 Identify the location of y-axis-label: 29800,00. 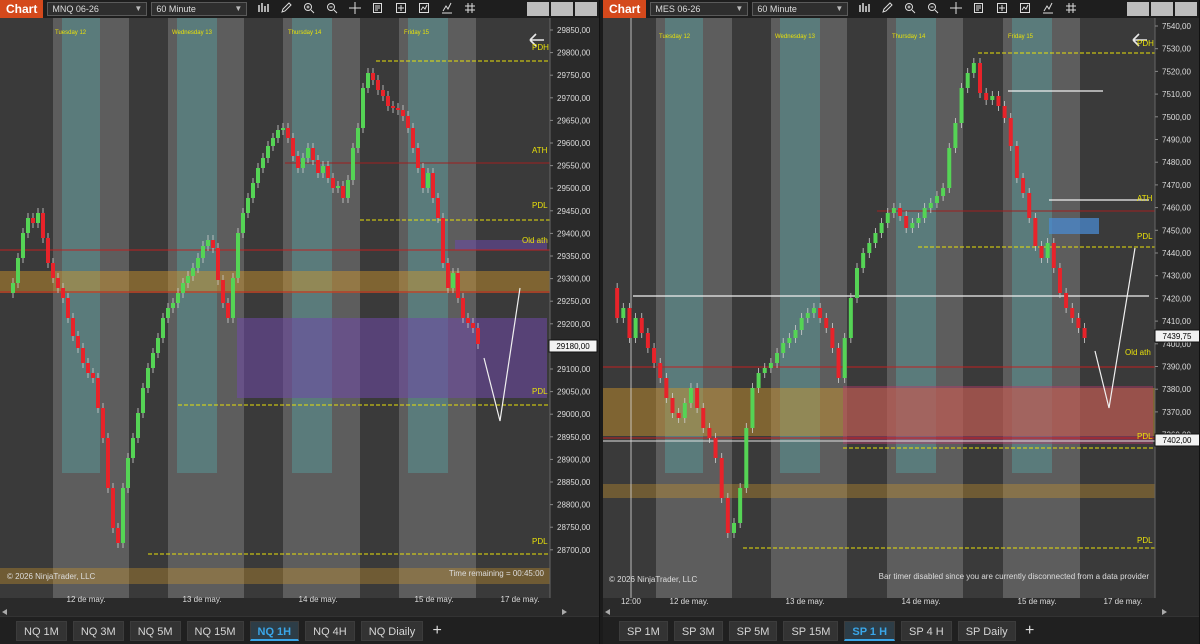
(574, 53).